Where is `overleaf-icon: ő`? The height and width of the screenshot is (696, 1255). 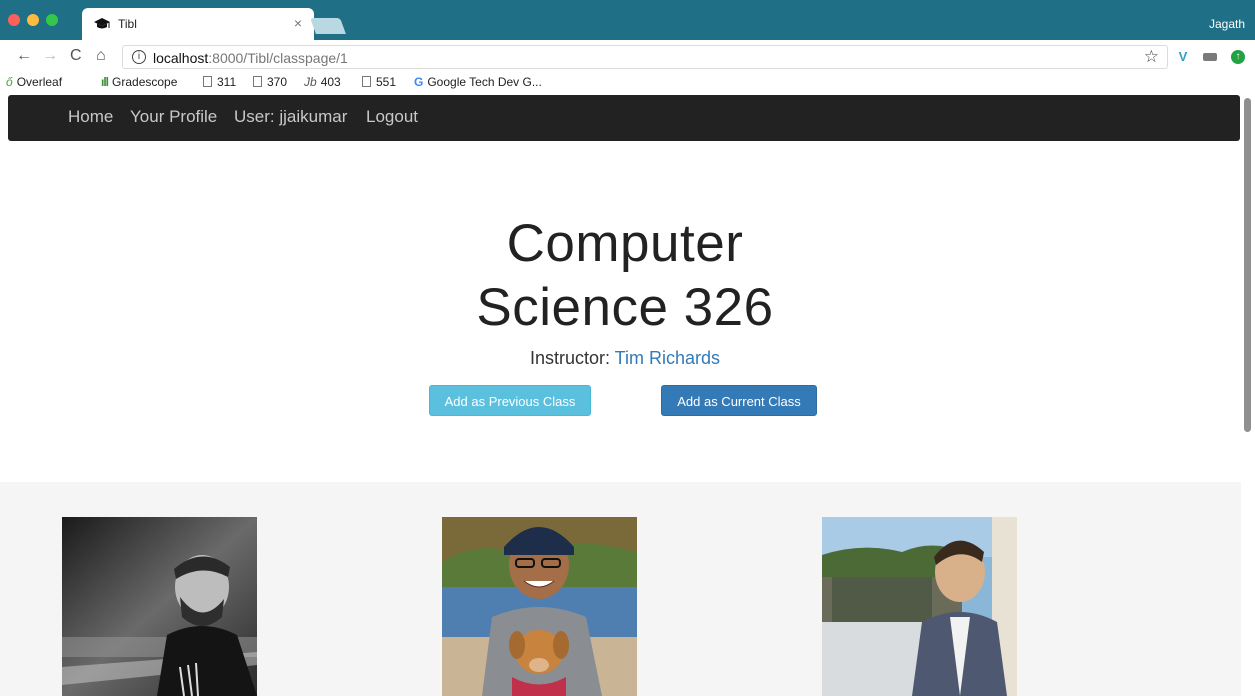 overleaf-icon: ő is located at coordinates (9, 82).